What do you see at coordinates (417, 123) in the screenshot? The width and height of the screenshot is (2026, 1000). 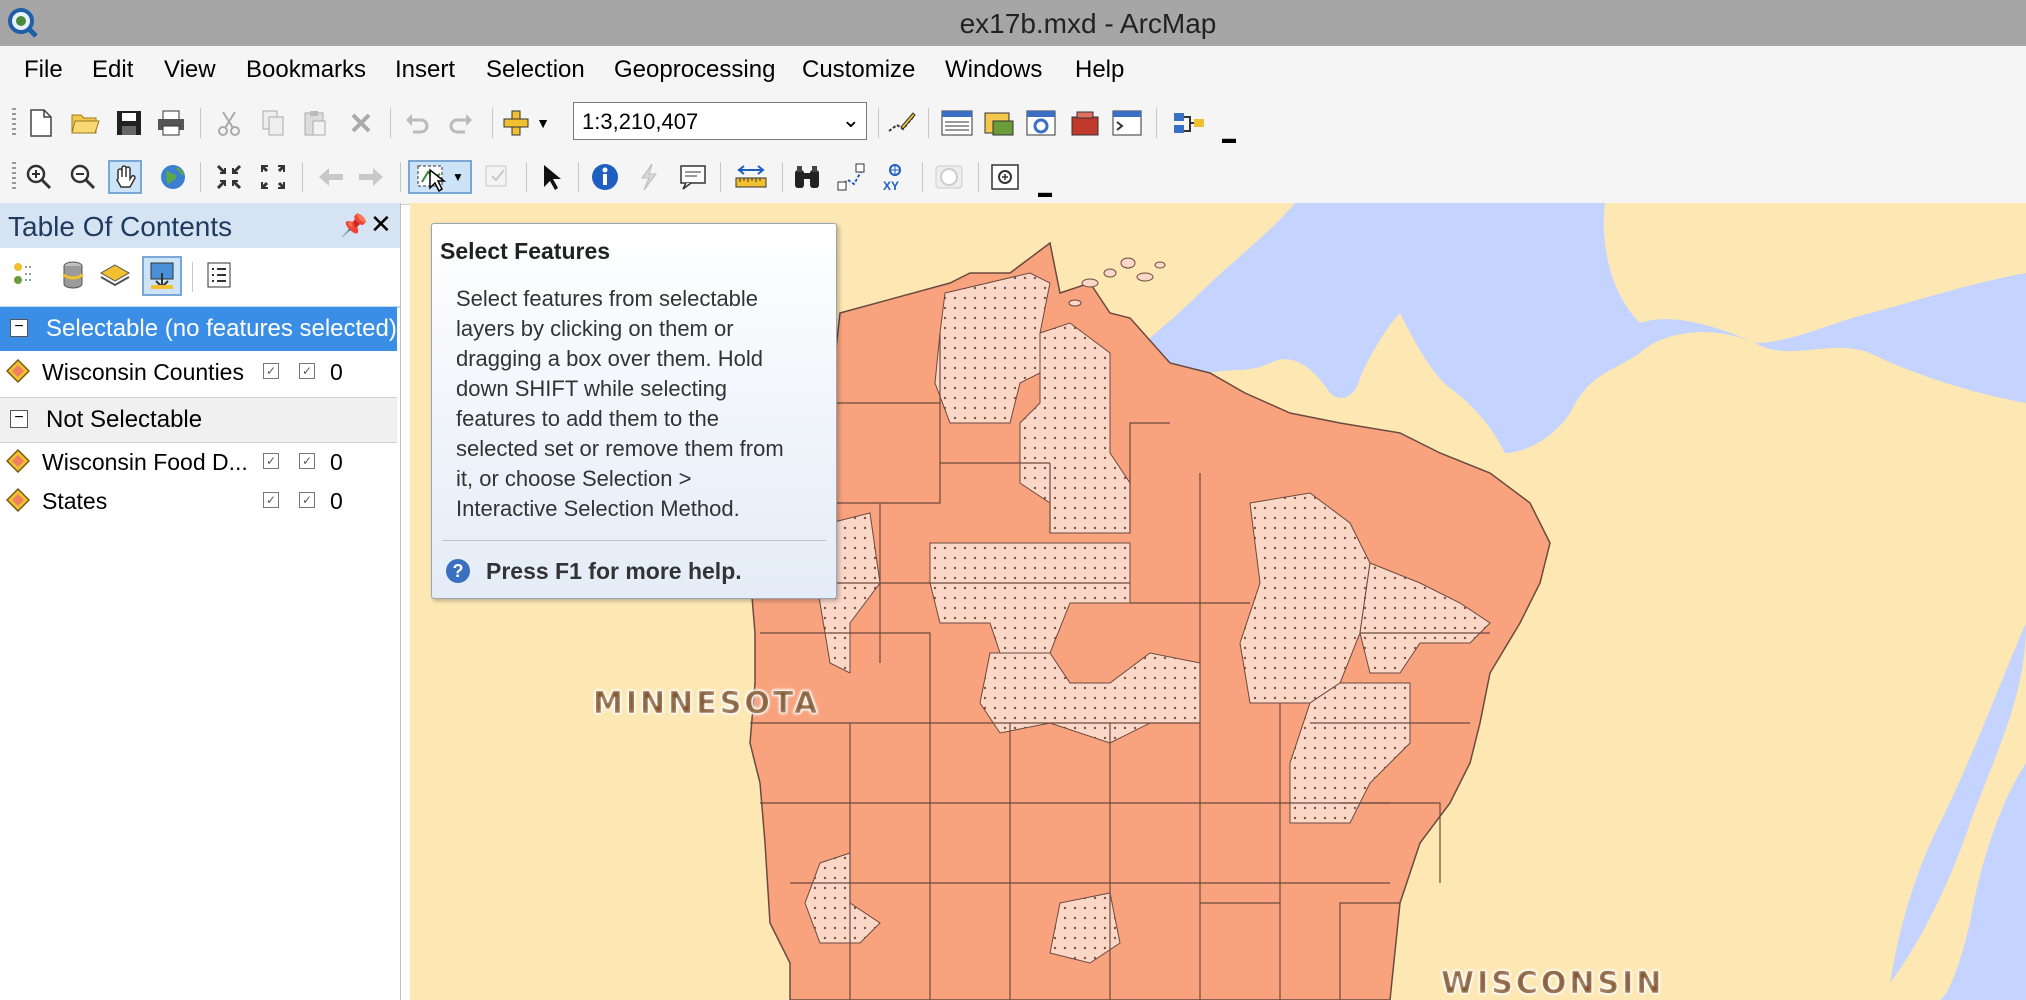 I see `undo-icon` at bounding box center [417, 123].